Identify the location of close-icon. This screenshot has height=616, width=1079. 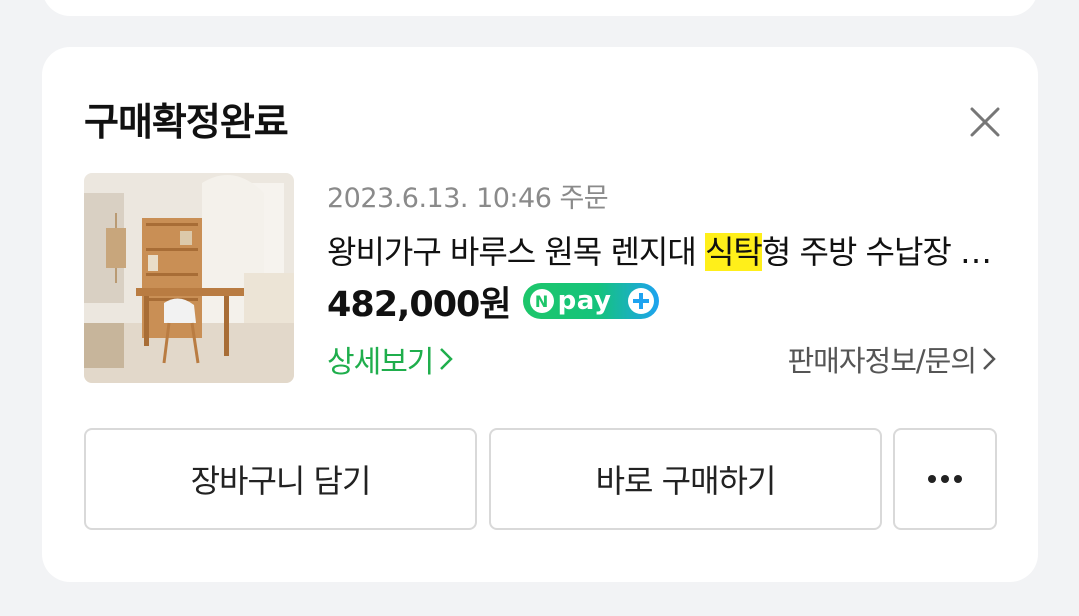
(985, 122).